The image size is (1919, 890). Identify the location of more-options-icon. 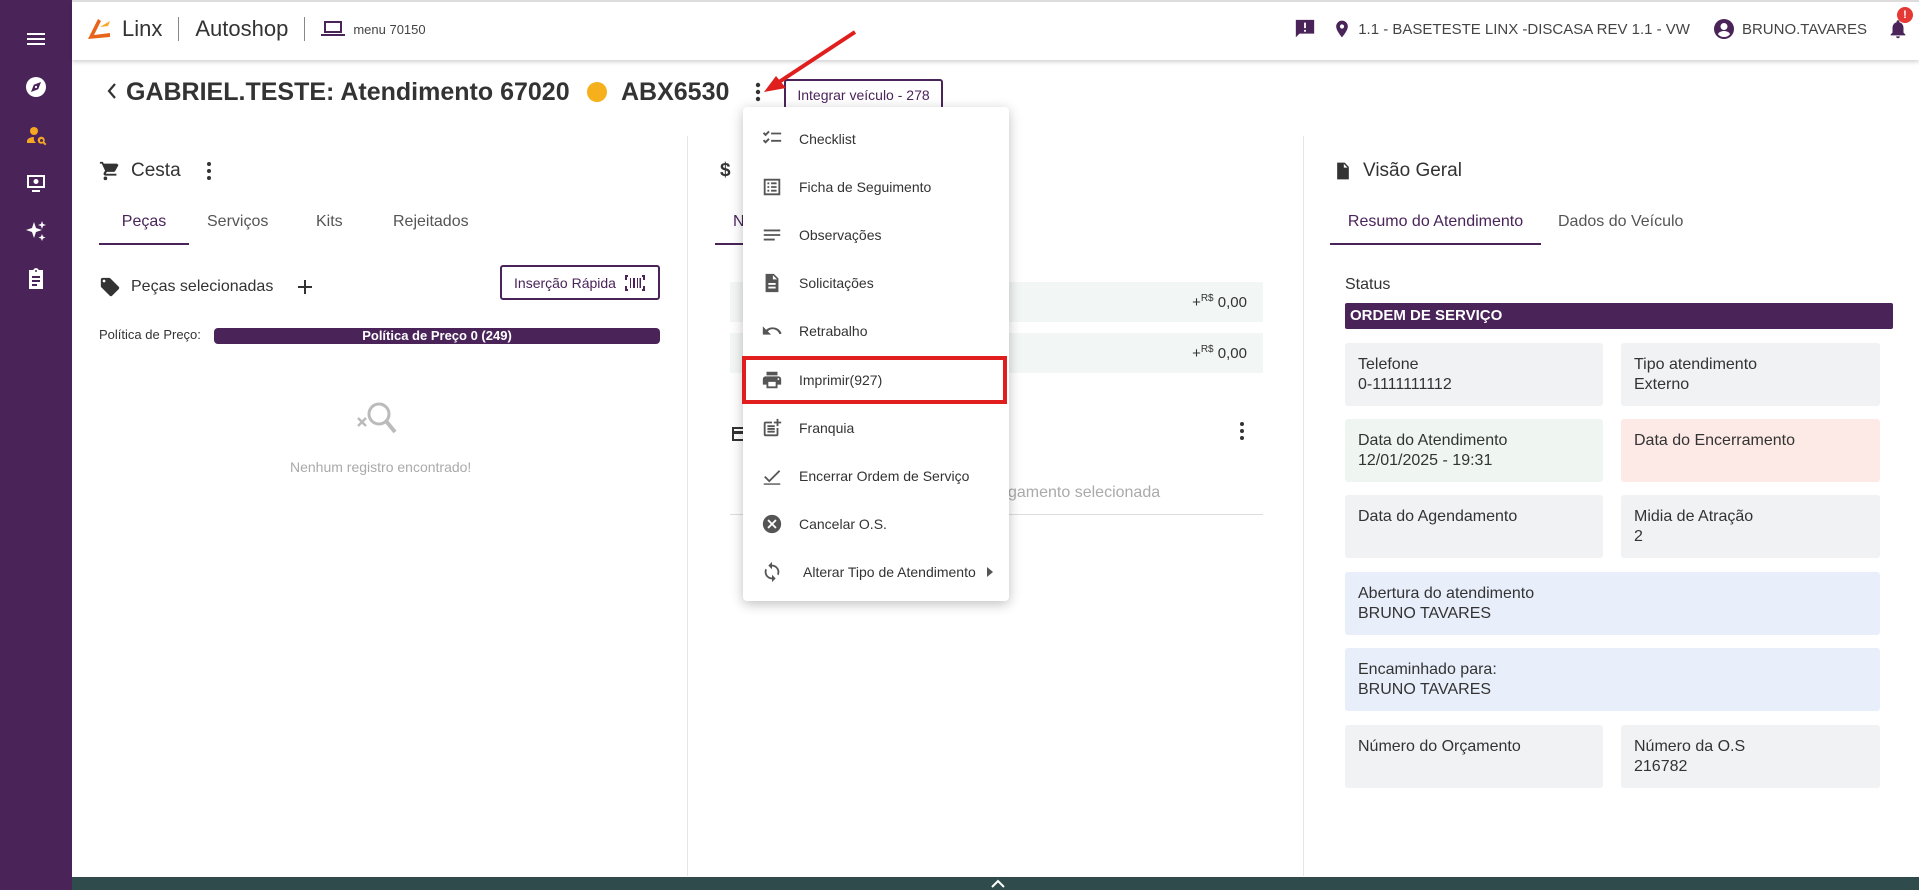
(758, 94).